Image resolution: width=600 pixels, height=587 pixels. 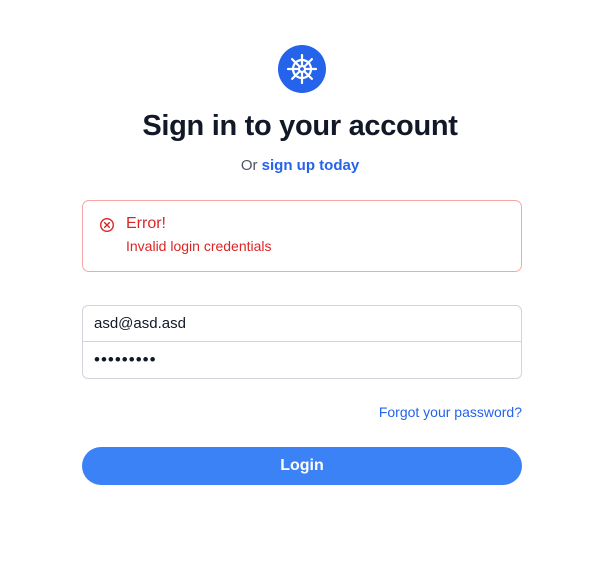 What do you see at coordinates (249, 165) in the screenshot?
I see `signup-prompt-prefix: Or` at bounding box center [249, 165].